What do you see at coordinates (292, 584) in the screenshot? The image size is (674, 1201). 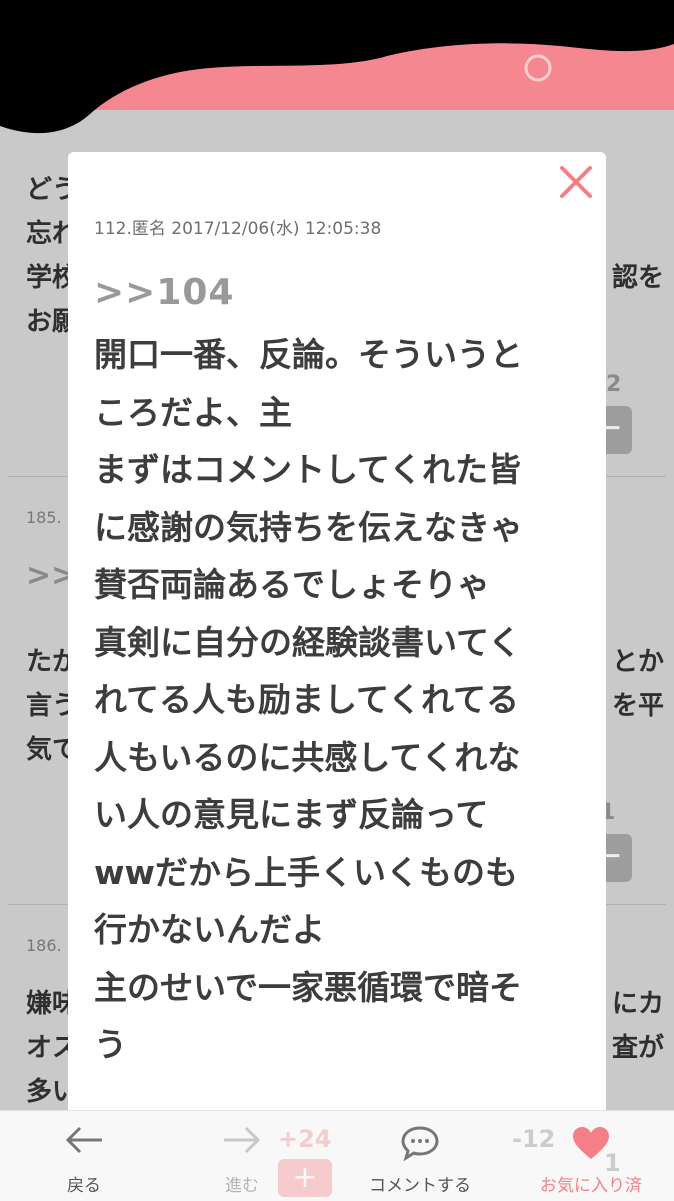 I see `comment-line: 賛否両論あるでしょそりゃ` at bounding box center [292, 584].